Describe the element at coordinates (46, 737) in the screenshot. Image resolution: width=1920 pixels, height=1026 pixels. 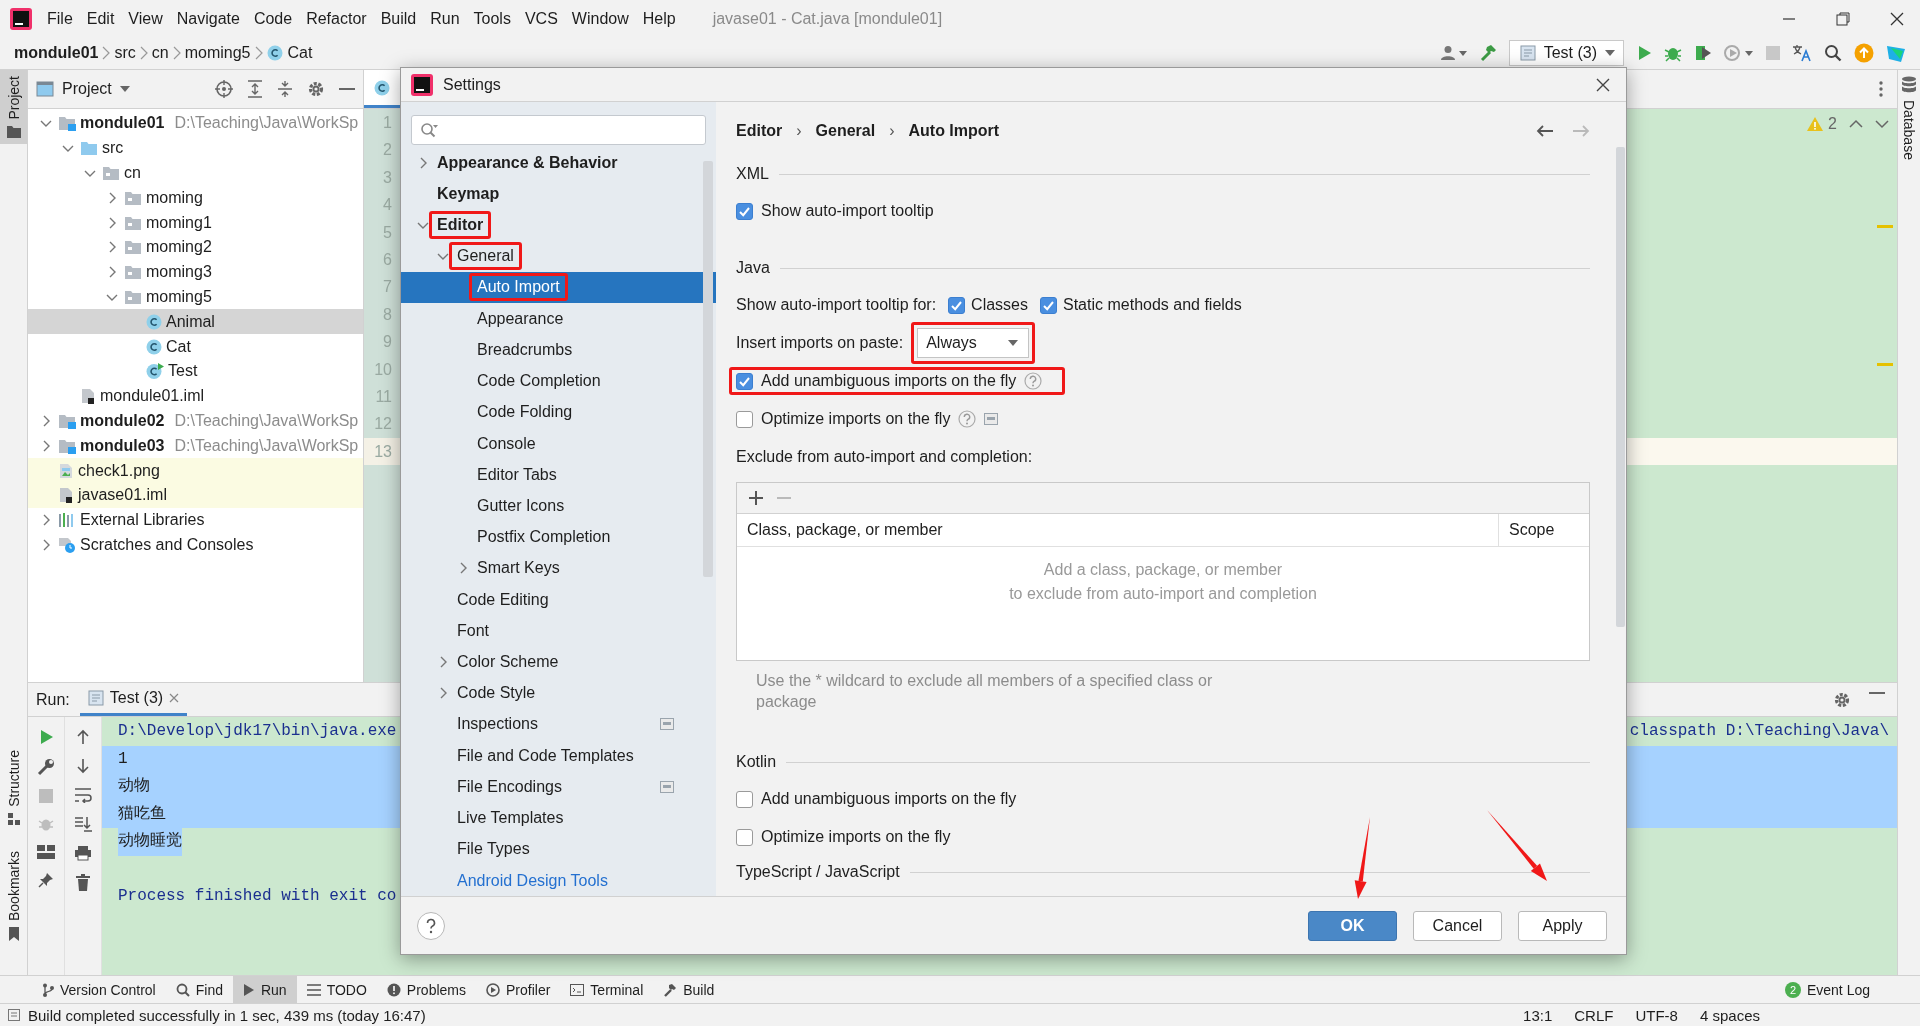
I see `rerun-icon` at that location.